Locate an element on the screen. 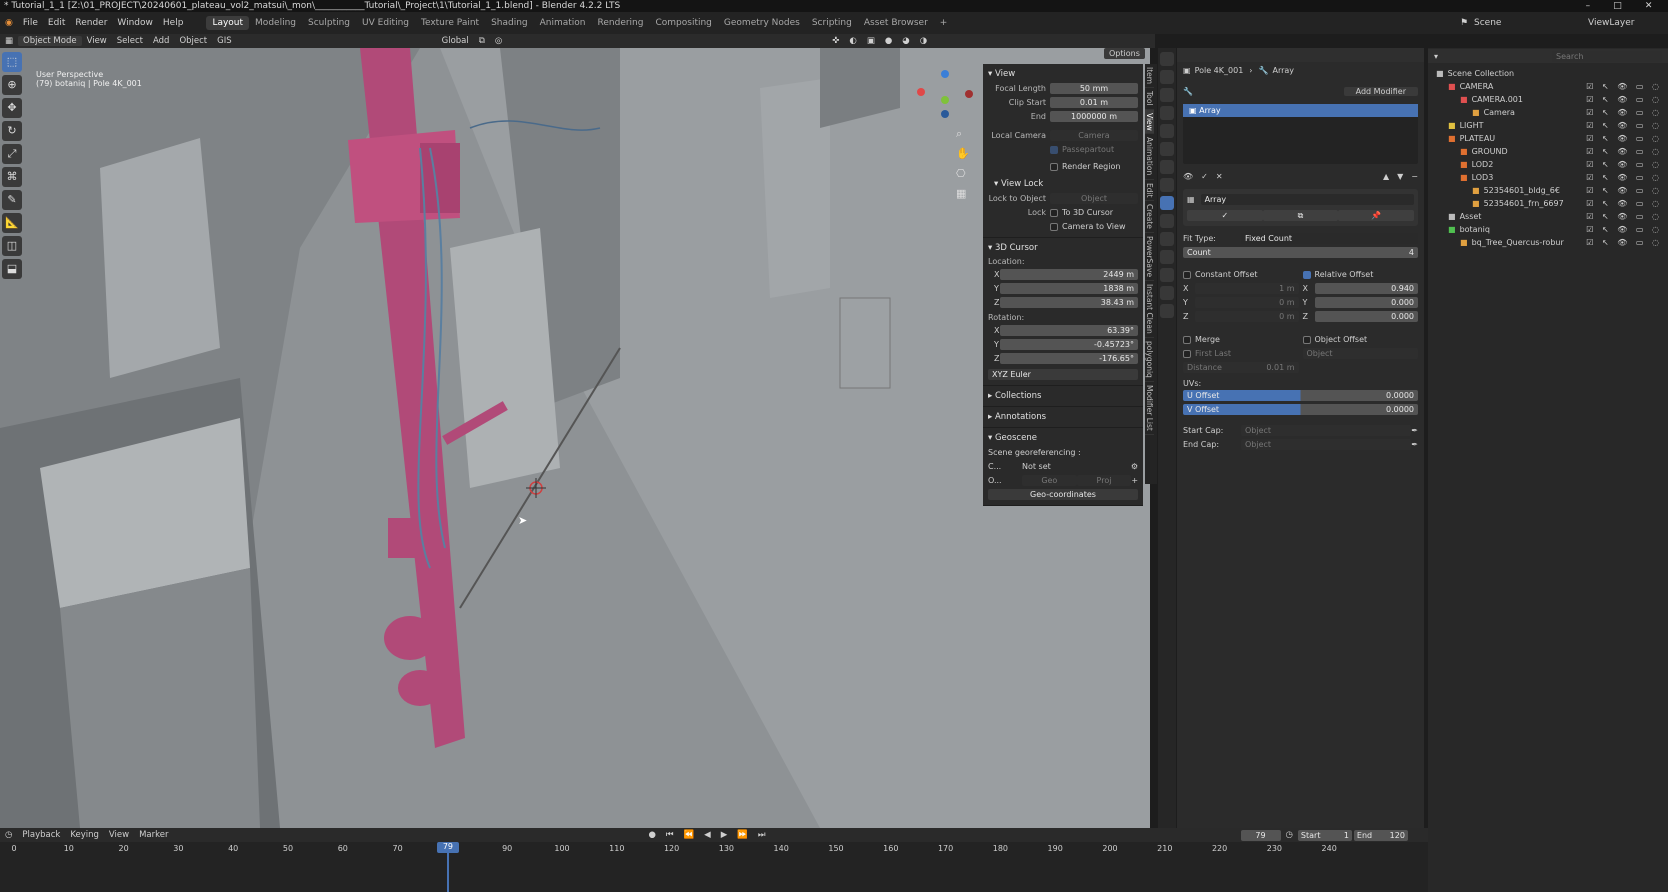  add-cube-tool-icon: ◫ is located at coordinates (12, 246).